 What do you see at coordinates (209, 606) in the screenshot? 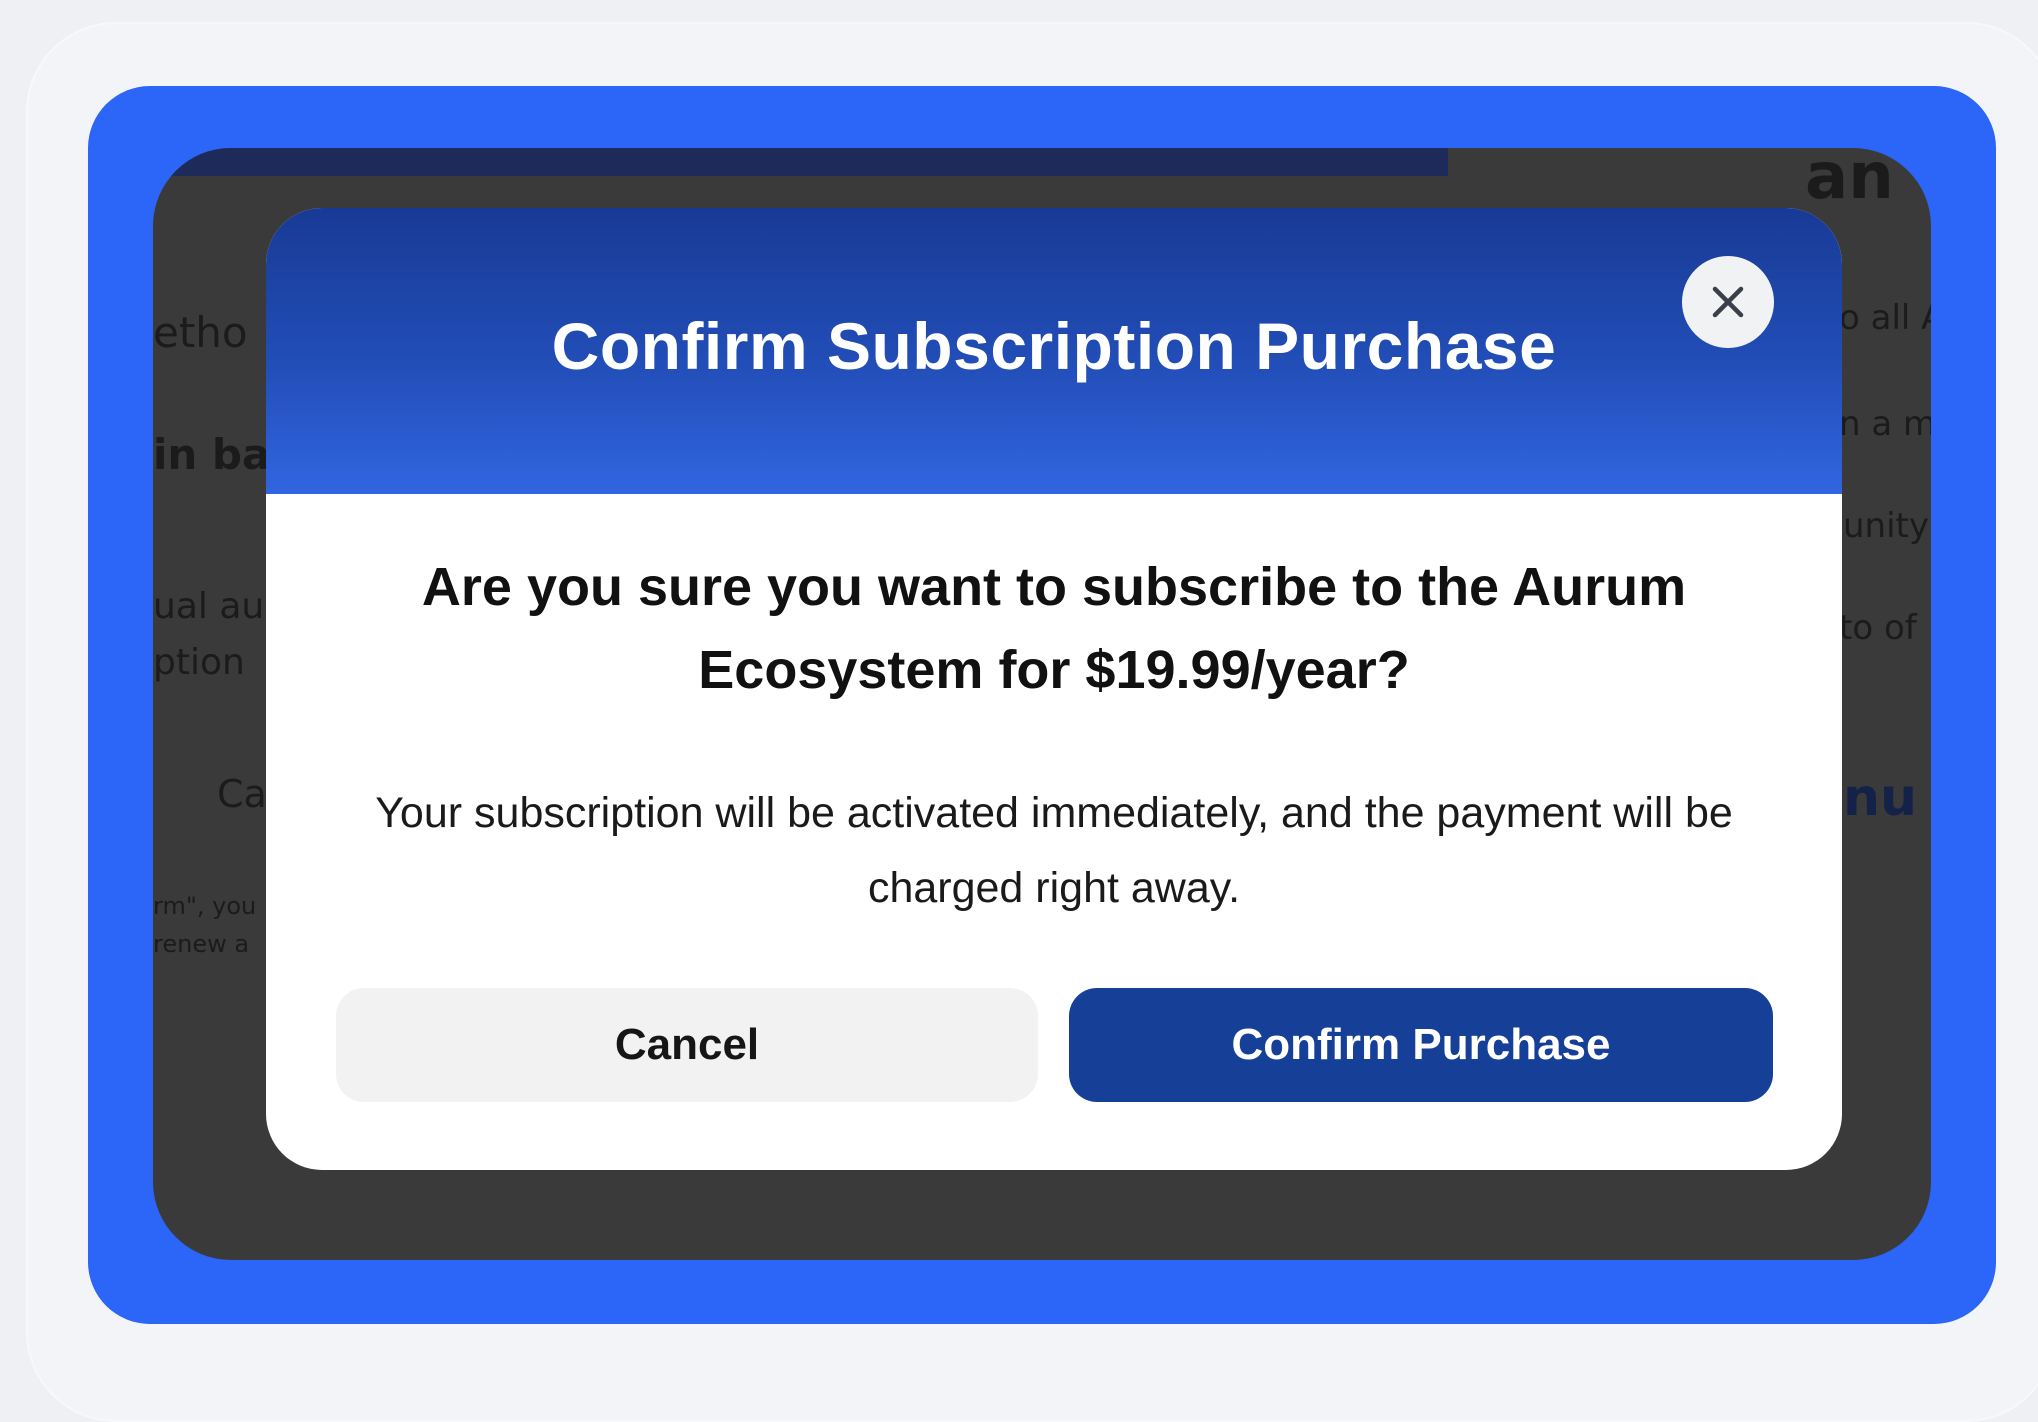
I see `background-text: ual au` at bounding box center [209, 606].